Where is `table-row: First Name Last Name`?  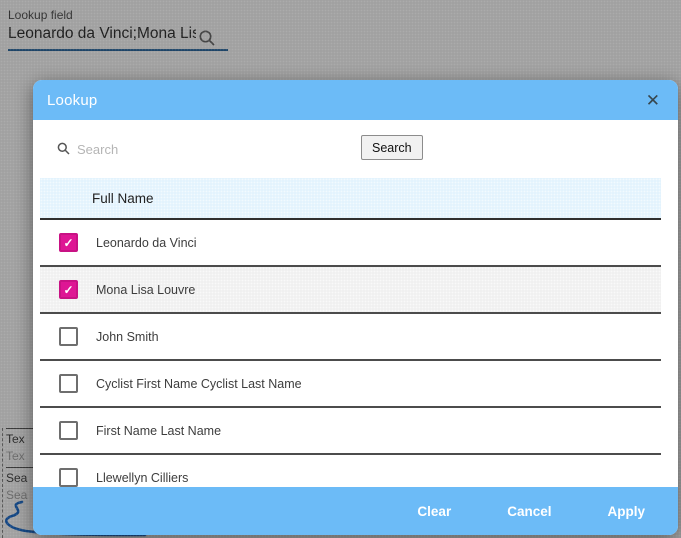 table-row: First Name Last Name is located at coordinates (350, 431).